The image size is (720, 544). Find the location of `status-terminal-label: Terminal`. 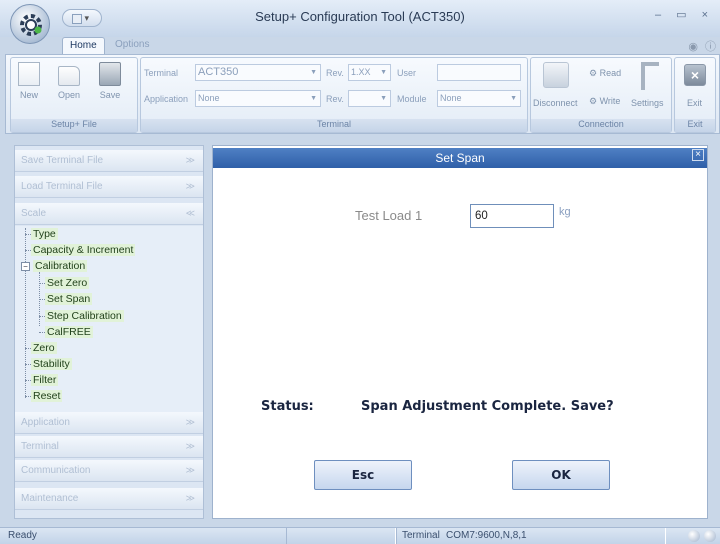

status-terminal-label: Terminal is located at coordinates (421, 535).